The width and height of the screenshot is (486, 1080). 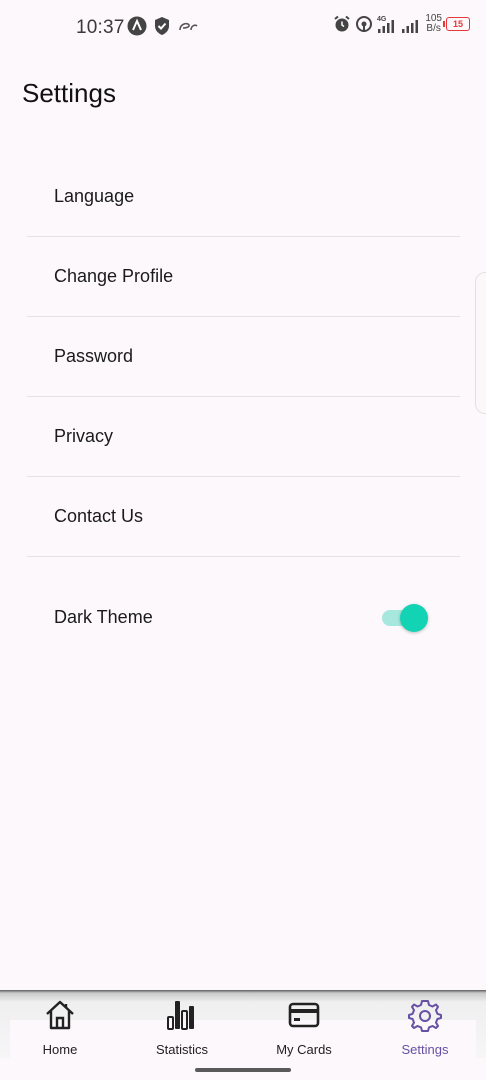 What do you see at coordinates (188, 26) in the screenshot?
I see `app-e-icon` at bounding box center [188, 26].